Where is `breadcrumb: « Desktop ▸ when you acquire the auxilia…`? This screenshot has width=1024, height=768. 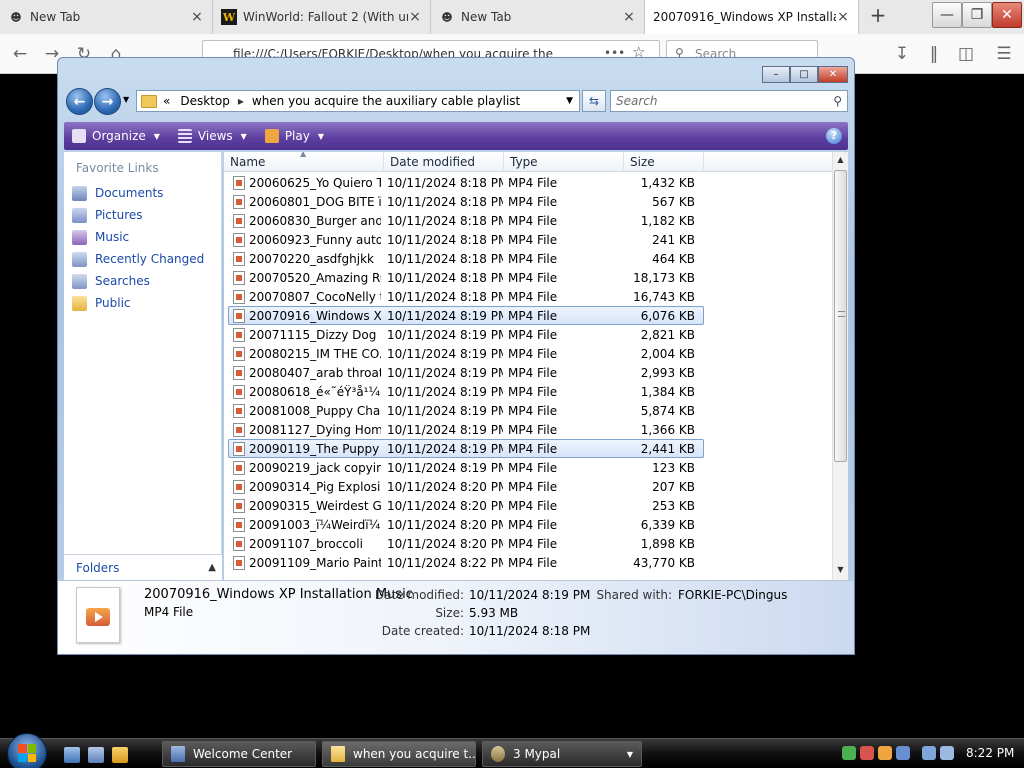
breadcrumb: « Desktop ▸ when you acquire the auxilia… is located at coordinates (358, 101).